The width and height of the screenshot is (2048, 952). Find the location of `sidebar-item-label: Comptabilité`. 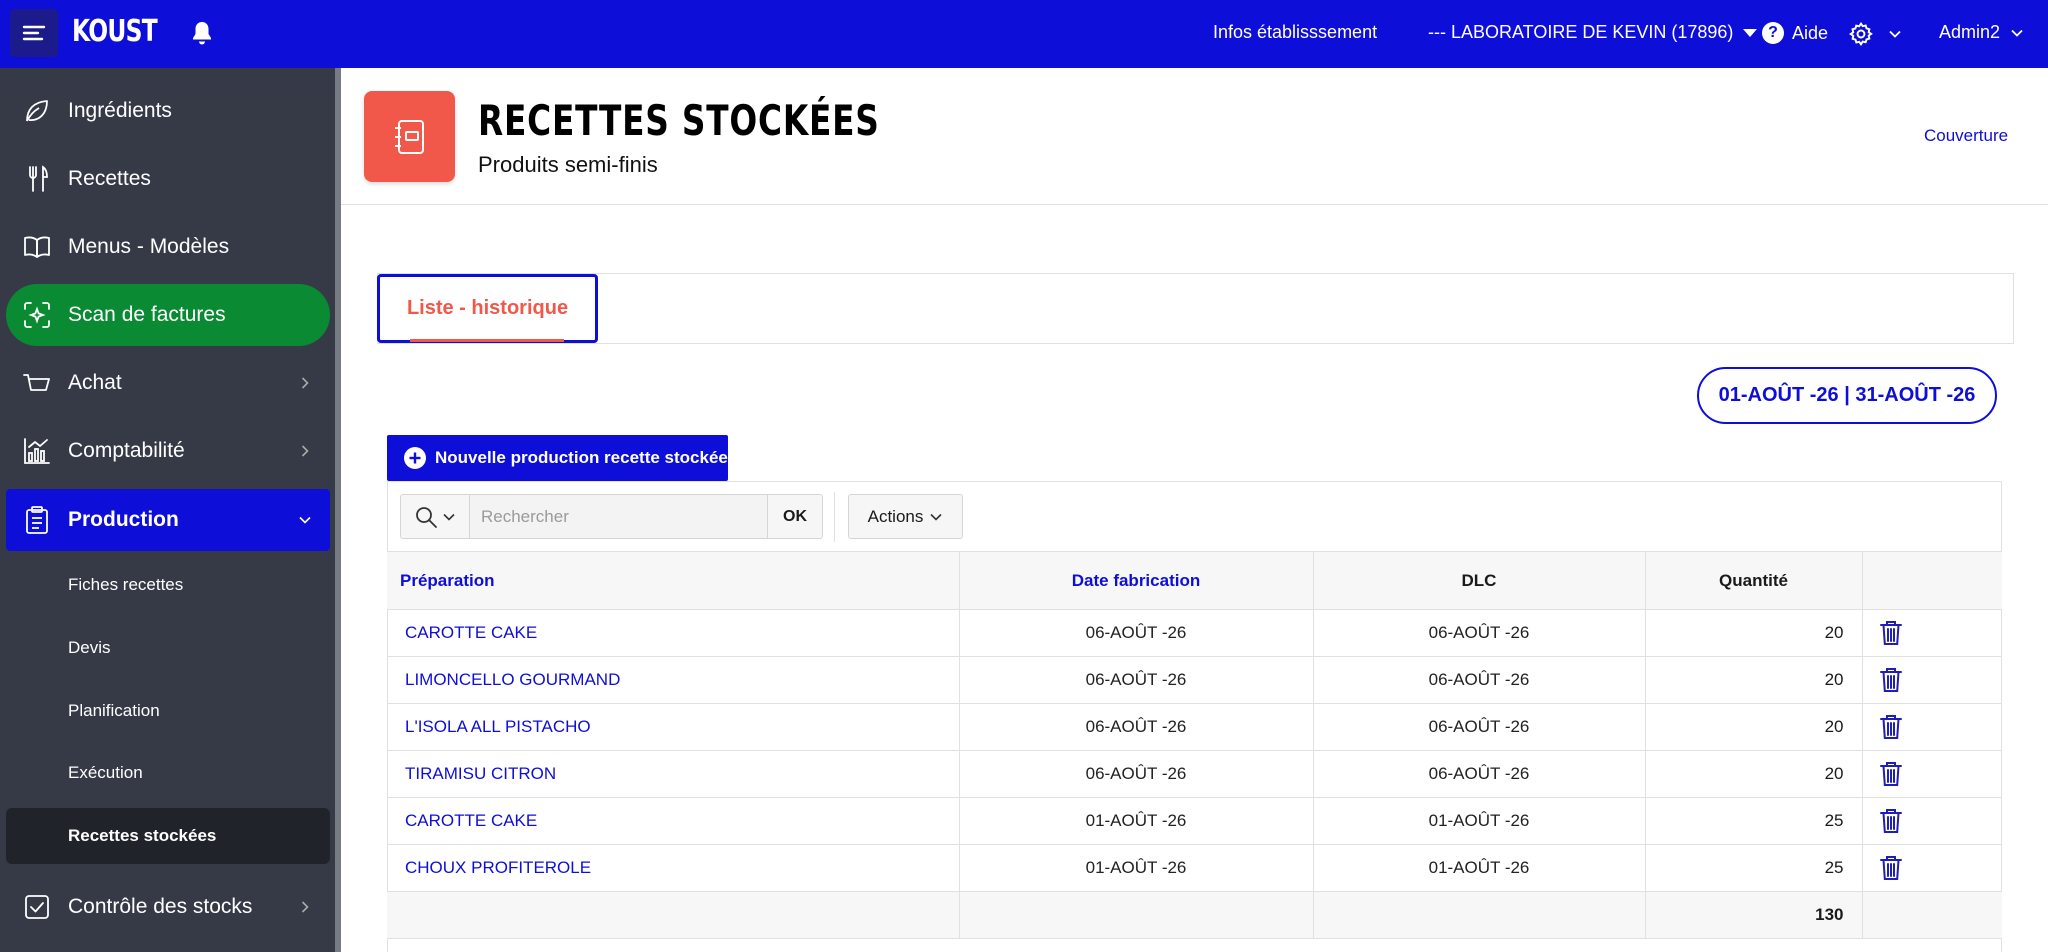

sidebar-item-label: Comptabilité is located at coordinates (126, 450).